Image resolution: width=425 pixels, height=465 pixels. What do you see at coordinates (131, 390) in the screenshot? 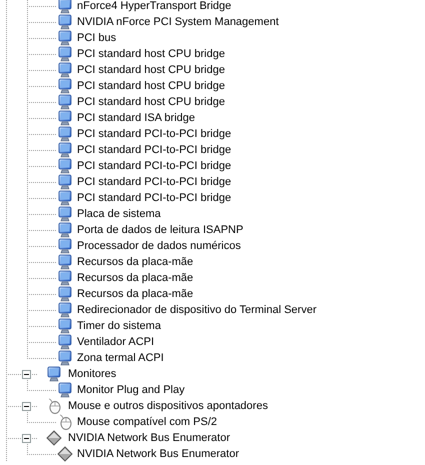
I see `device-label: Monitor Plug and Play` at bounding box center [131, 390].